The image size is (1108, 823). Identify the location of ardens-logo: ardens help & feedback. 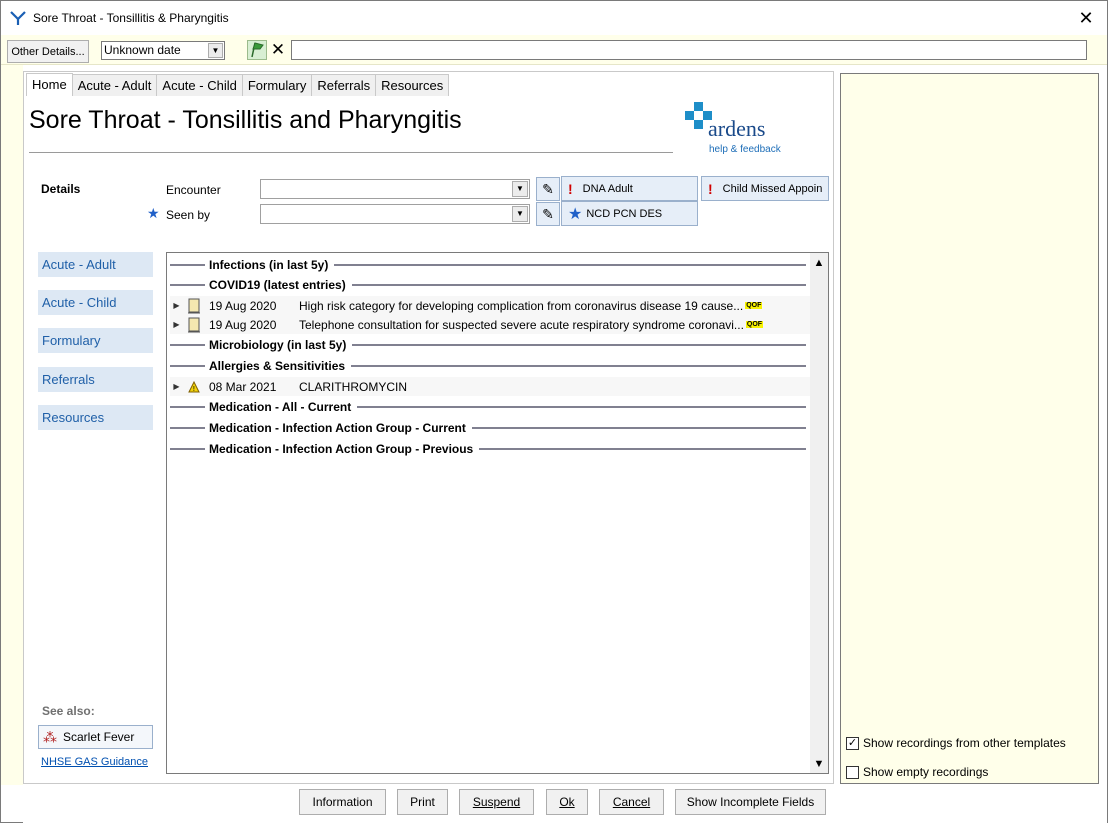
(739, 130).